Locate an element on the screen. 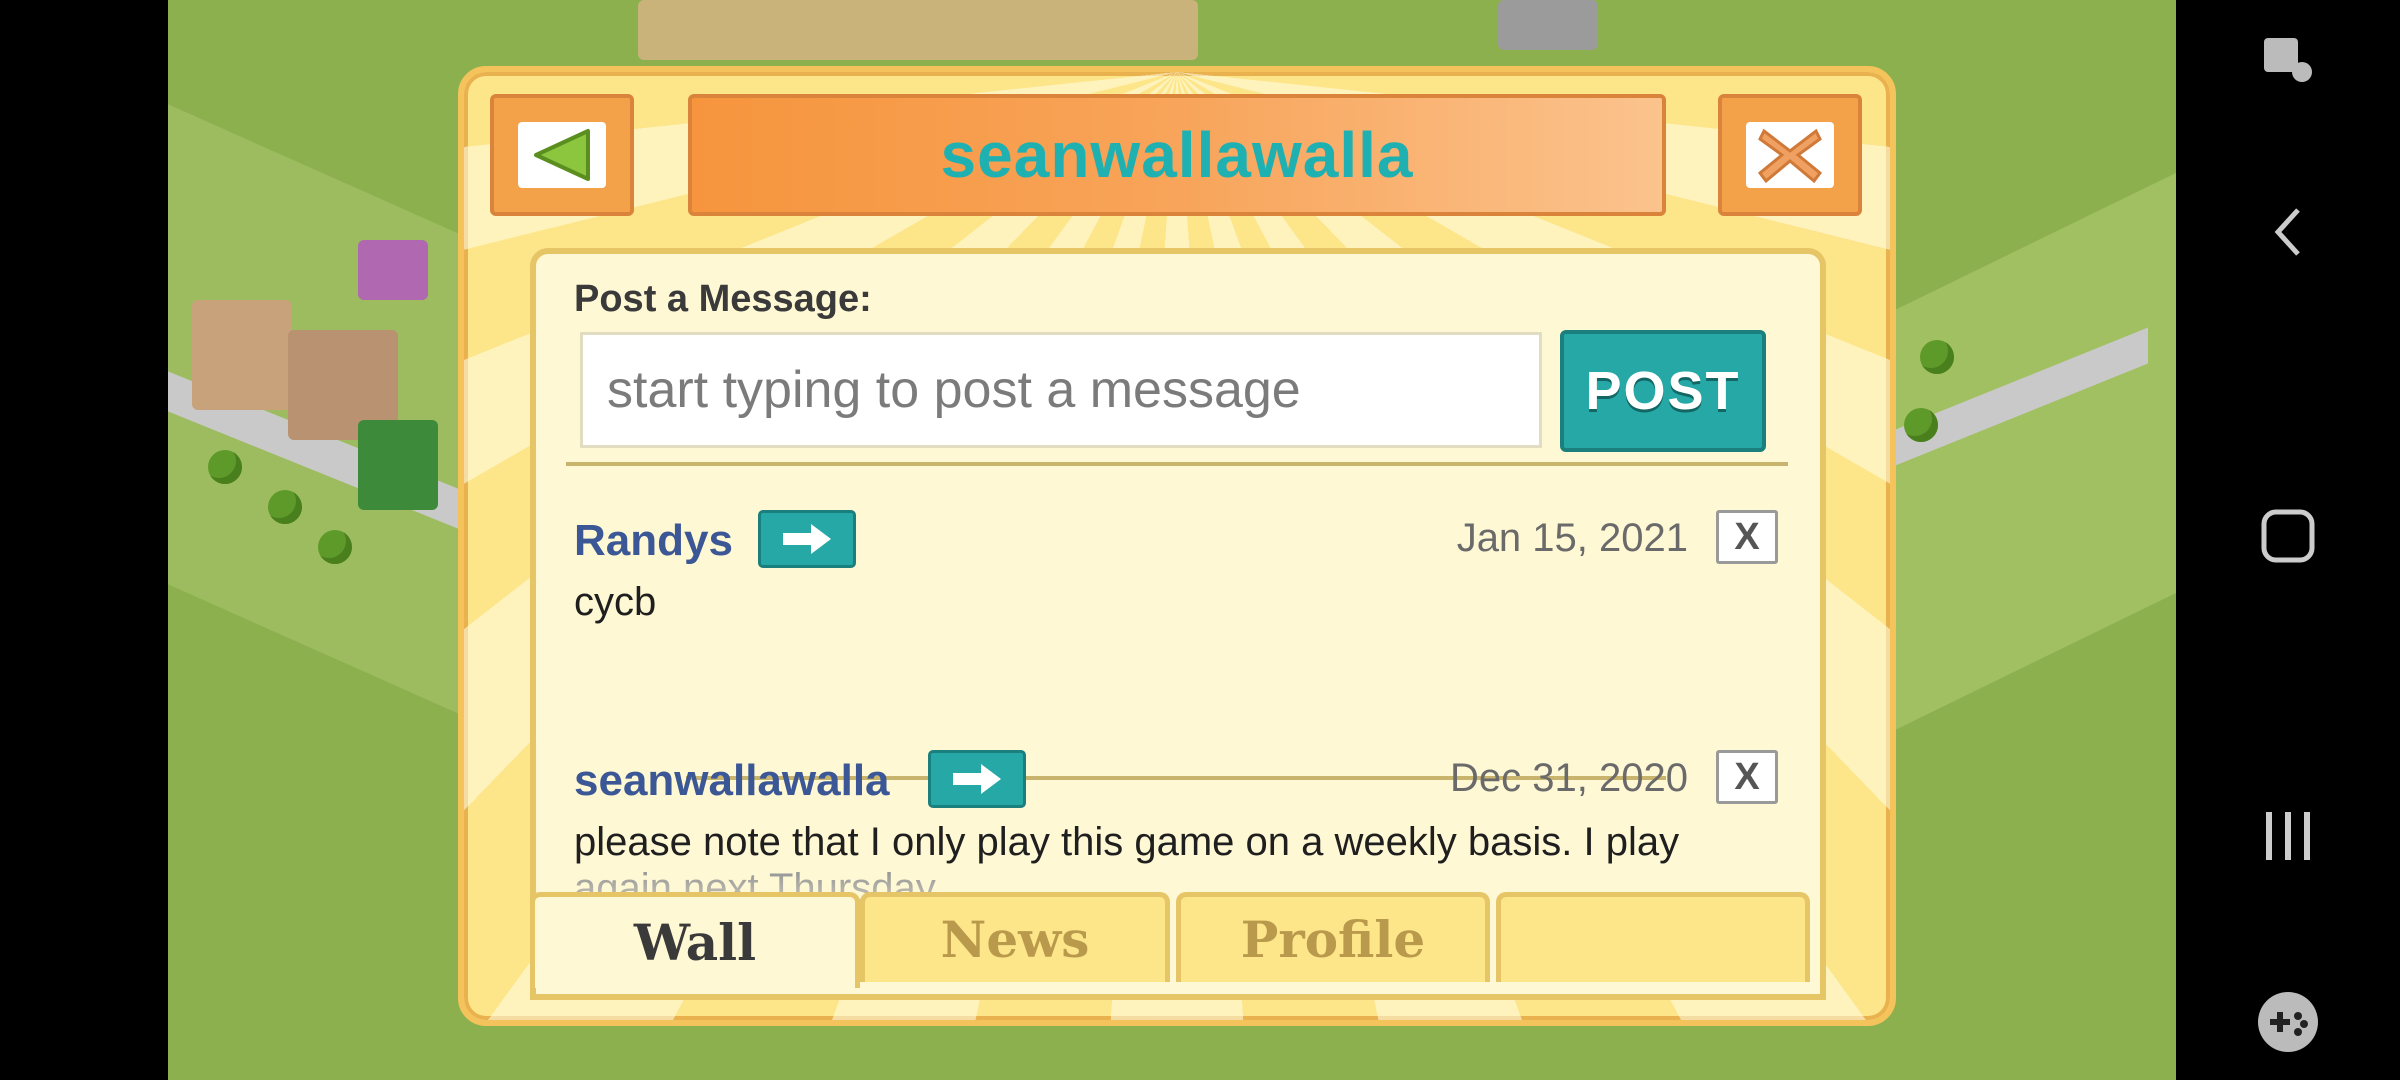 The image size is (2400, 1080). close-button is located at coordinates (1790, 155).